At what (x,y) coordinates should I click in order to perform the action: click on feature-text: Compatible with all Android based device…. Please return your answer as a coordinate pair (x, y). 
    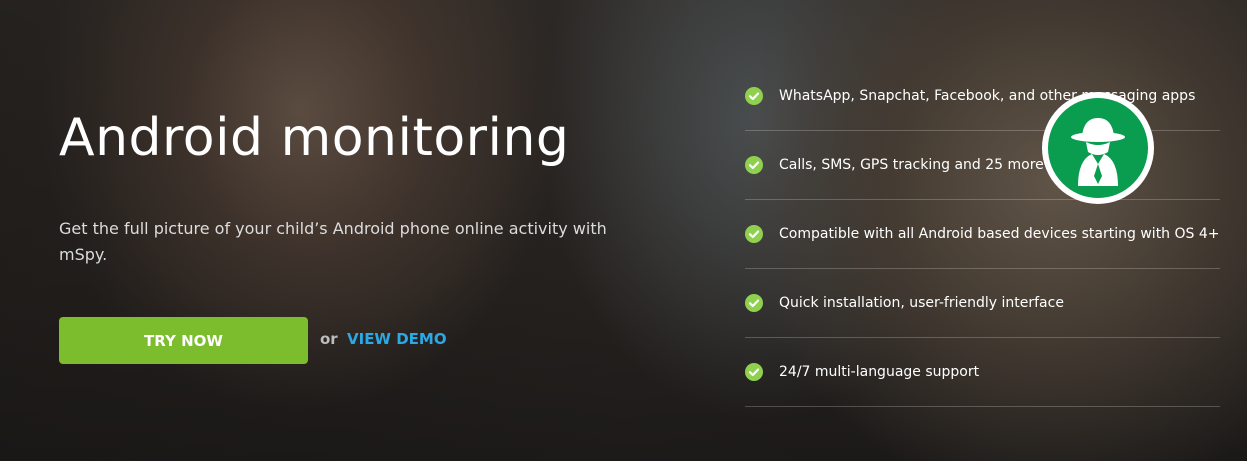
    Looking at the image, I should click on (999, 233).